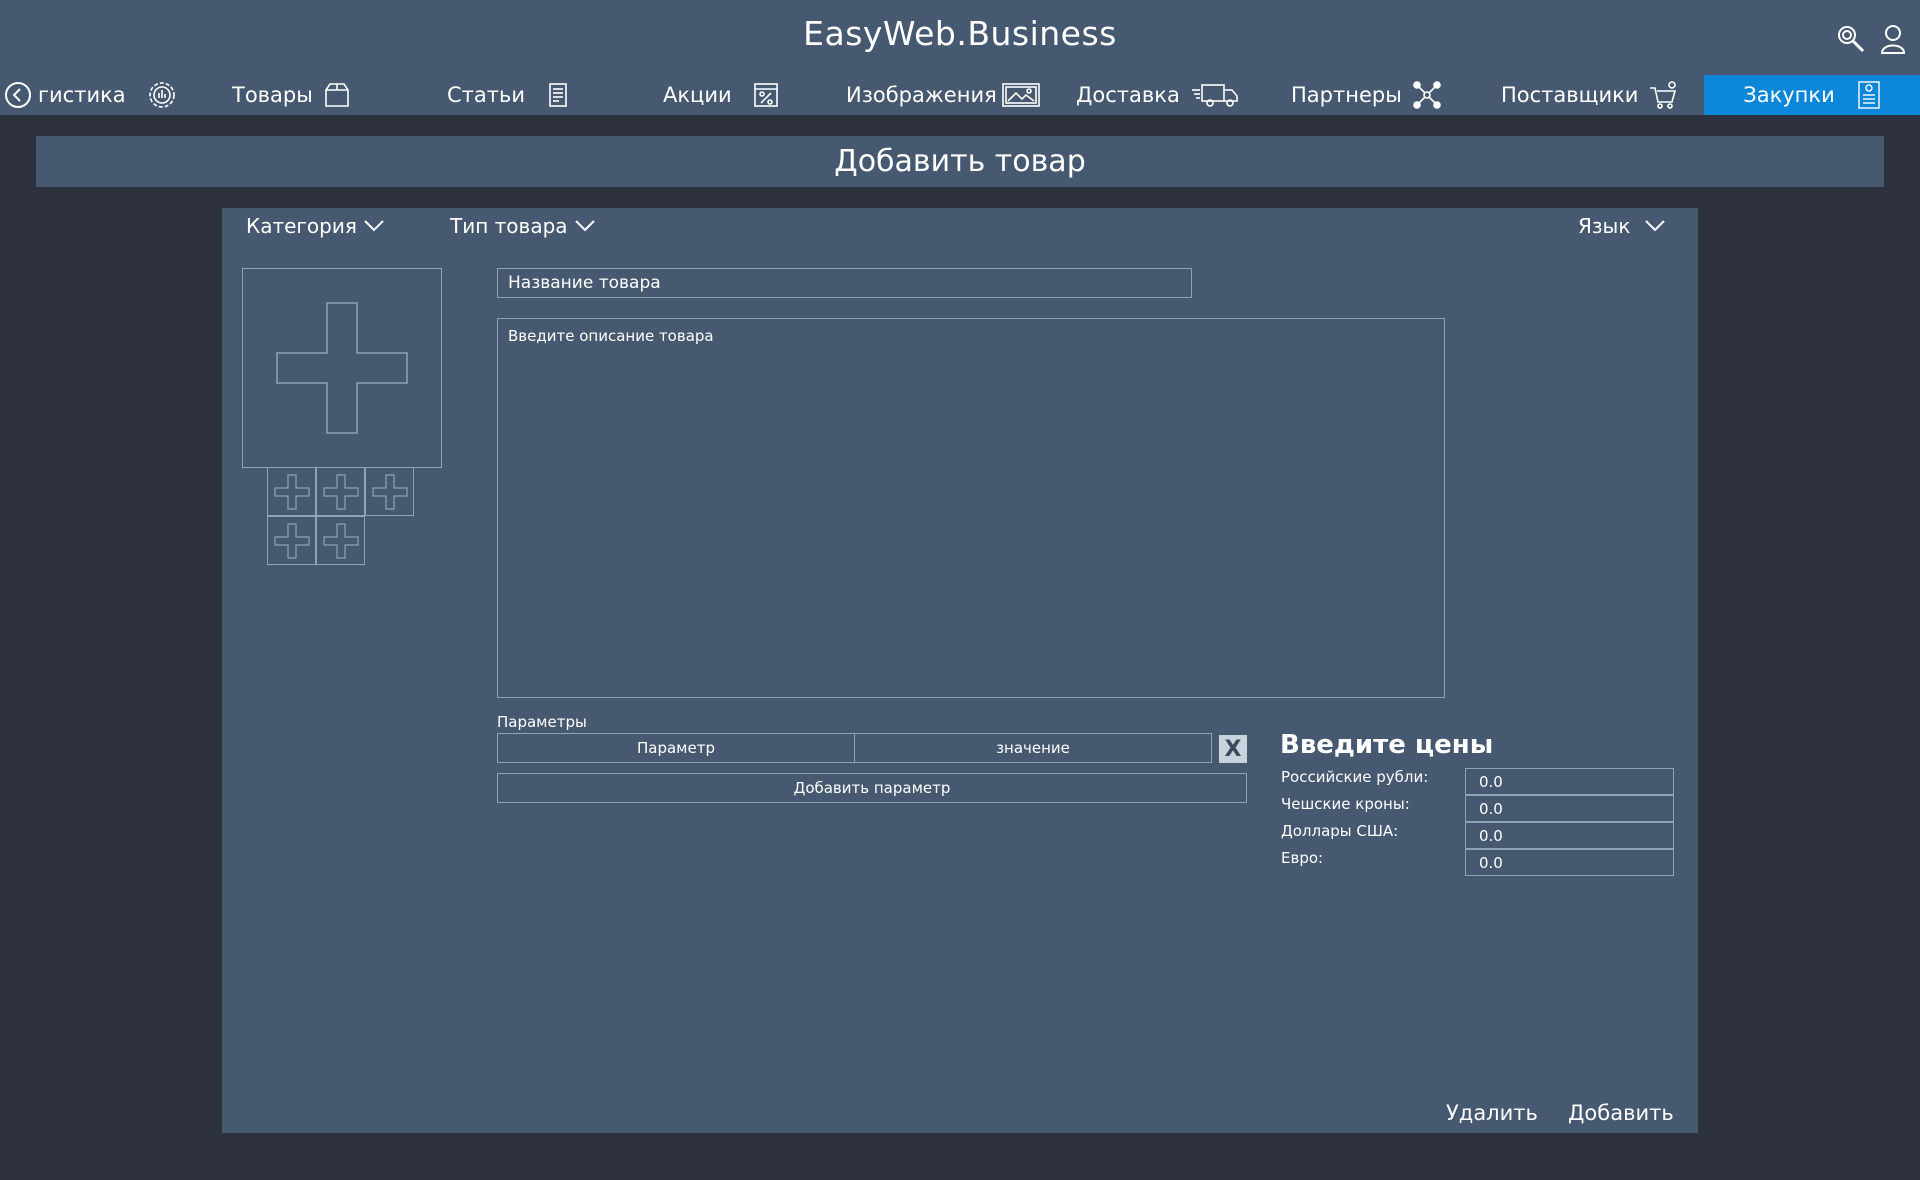  Describe the element at coordinates (844, 283) in the screenshot. I see `product-name-input` at that location.